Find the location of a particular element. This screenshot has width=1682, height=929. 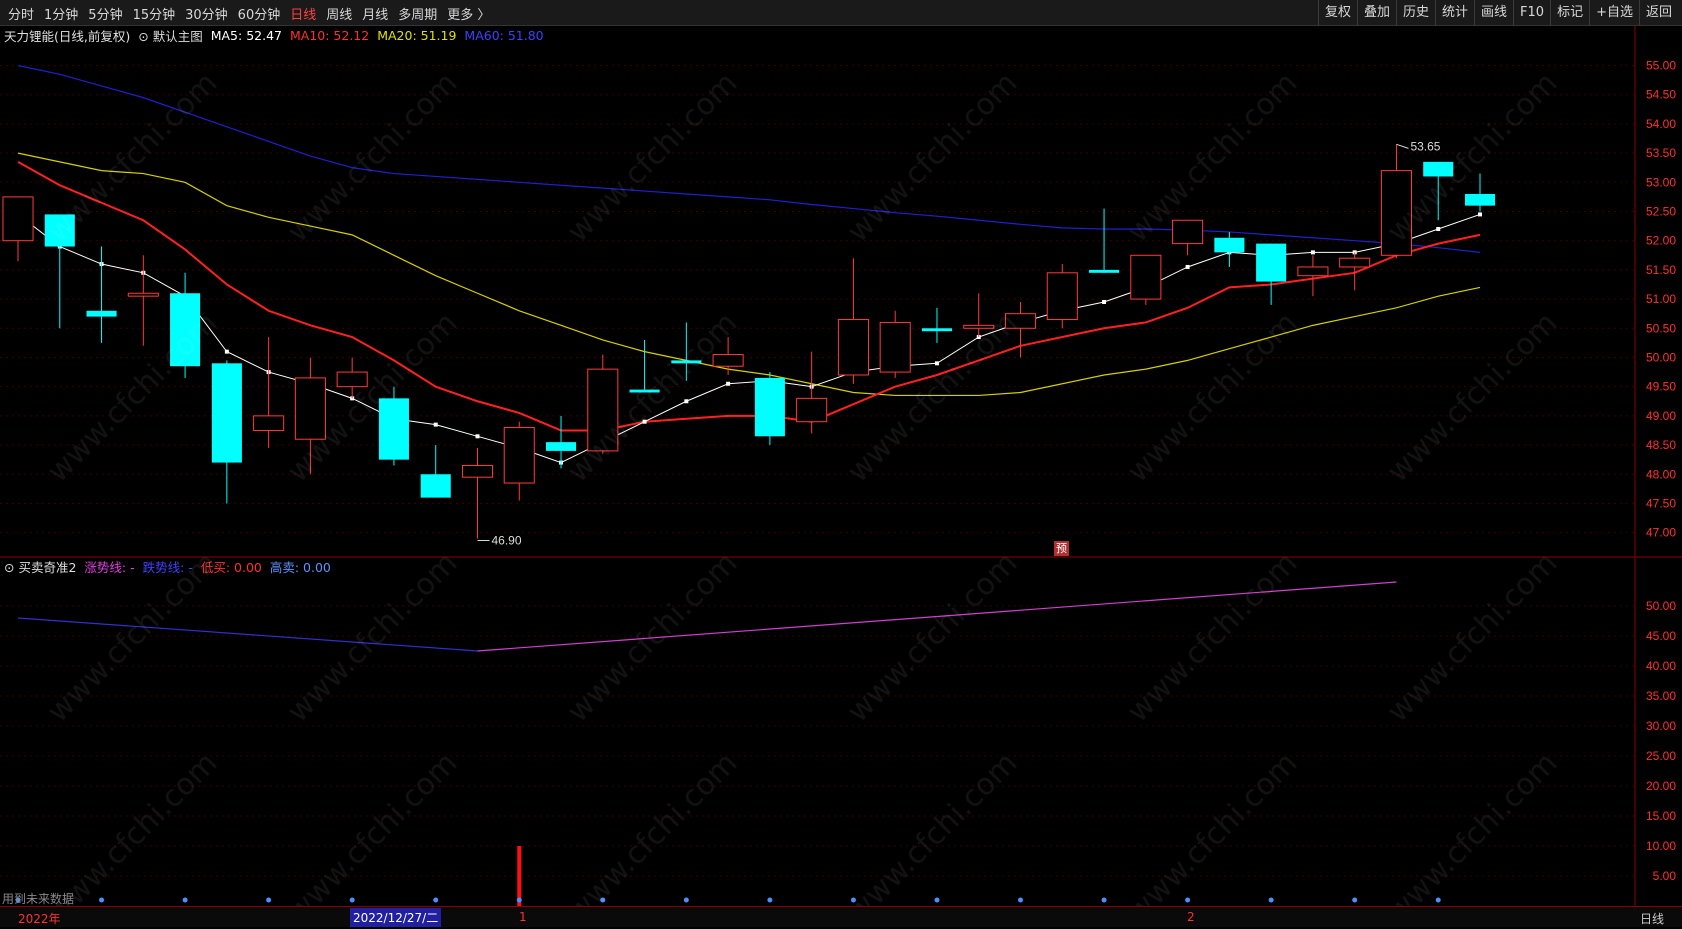

indicator-tick: 30.00 is located at coordinates (1661, 726).